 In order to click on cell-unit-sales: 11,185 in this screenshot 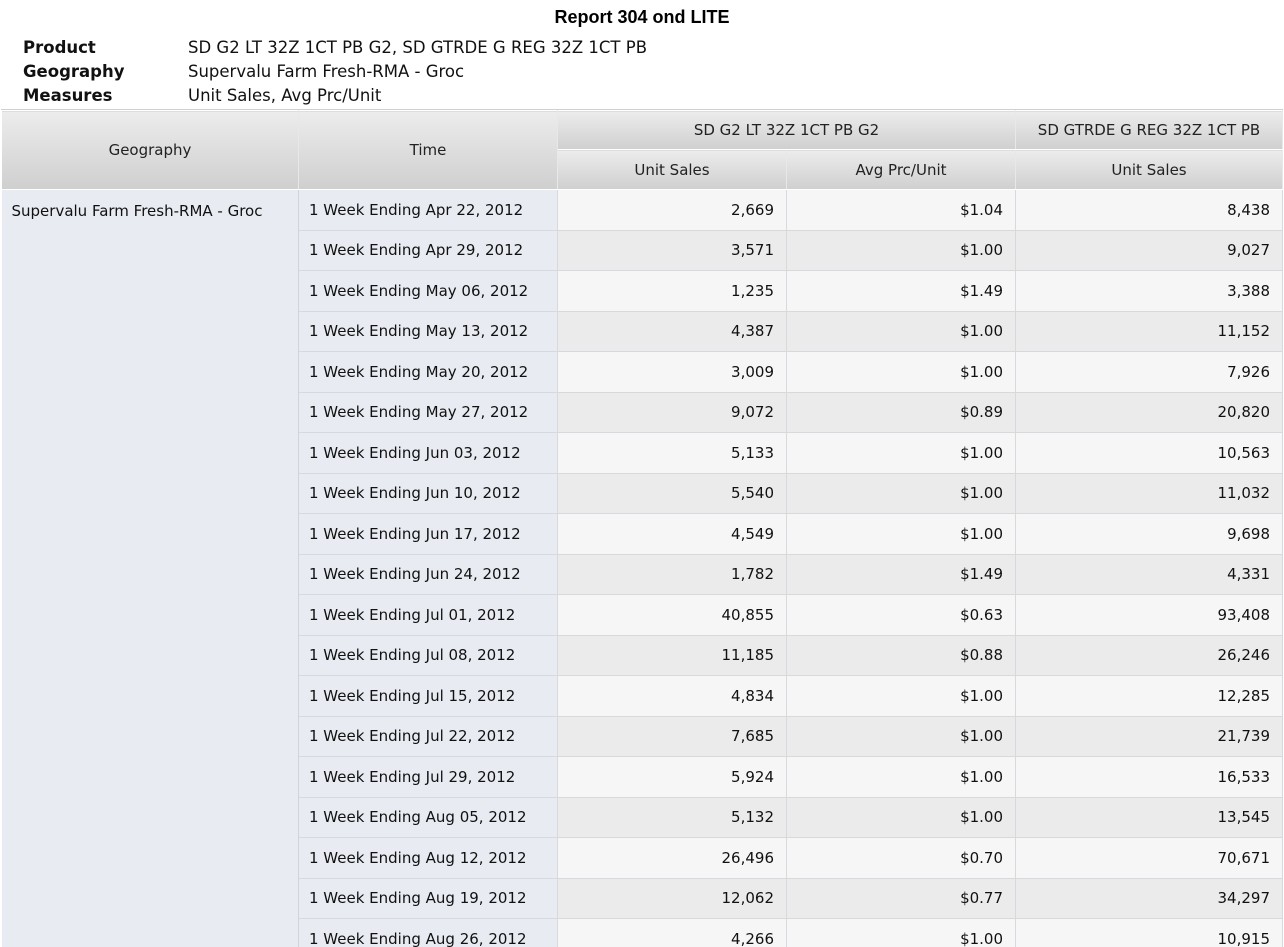, I will do `click(672, 655)`.